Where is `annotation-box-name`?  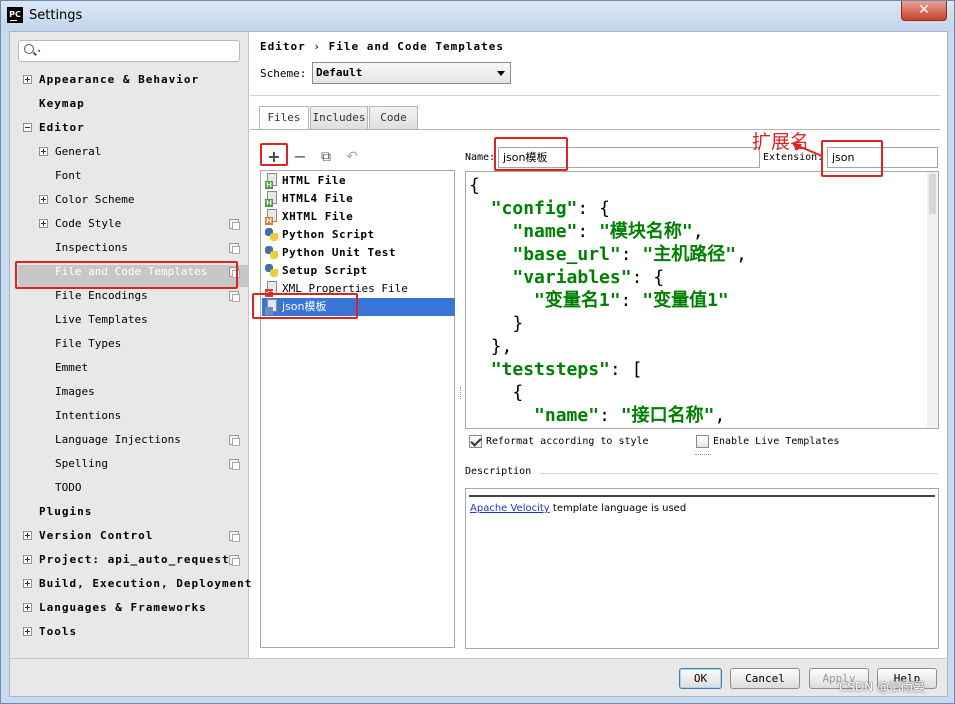
annotation-box-name is located at coordinates (531, 154).